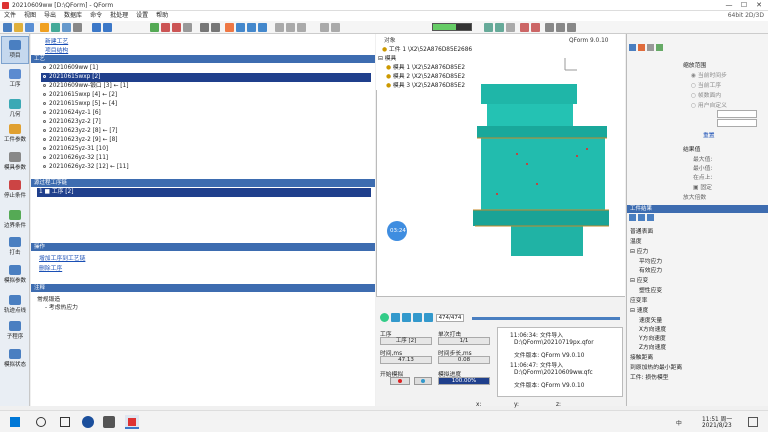 The height and width of the screenshot is (432, 768). What do you see at coordinates (240, 27) in the screenshot?
I see `mesh-icon` at bounding box center [240, 27].